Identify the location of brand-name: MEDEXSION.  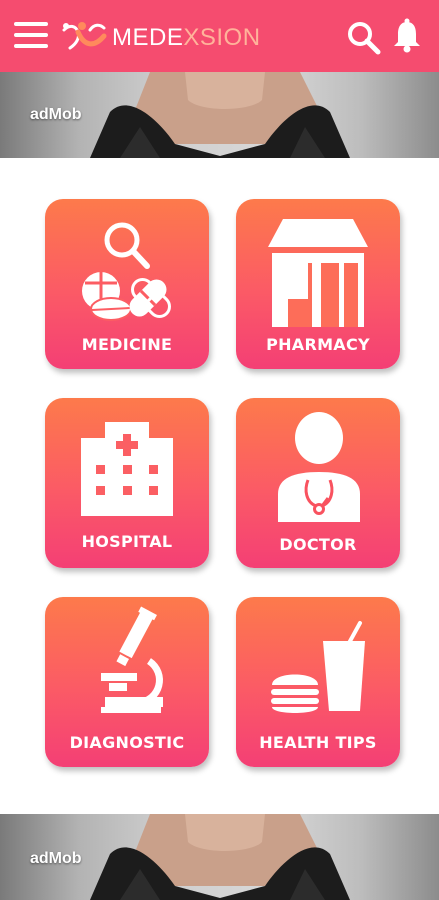
(186, 38).